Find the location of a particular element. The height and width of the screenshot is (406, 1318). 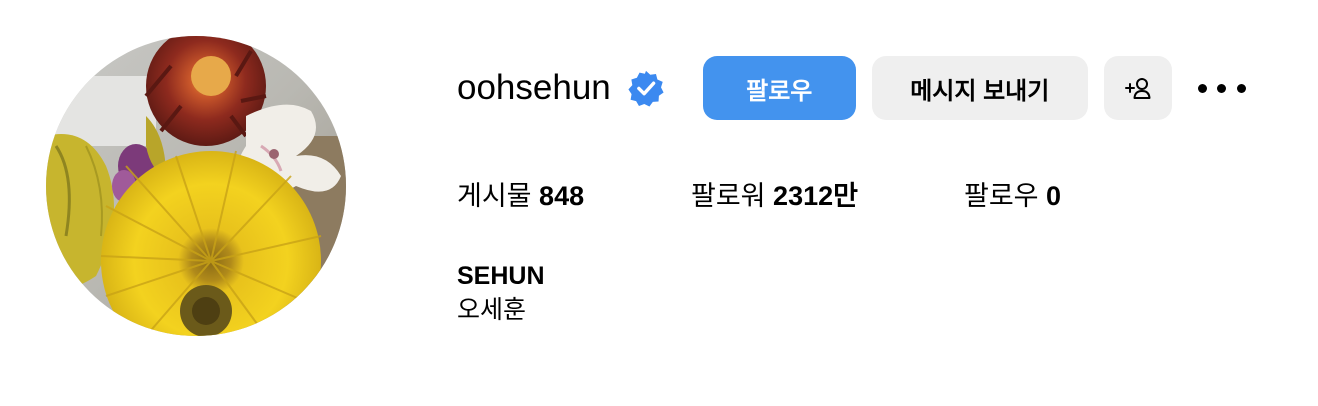

followers-stat: 팔로워 2312만 is located at coordinates (774, 196).